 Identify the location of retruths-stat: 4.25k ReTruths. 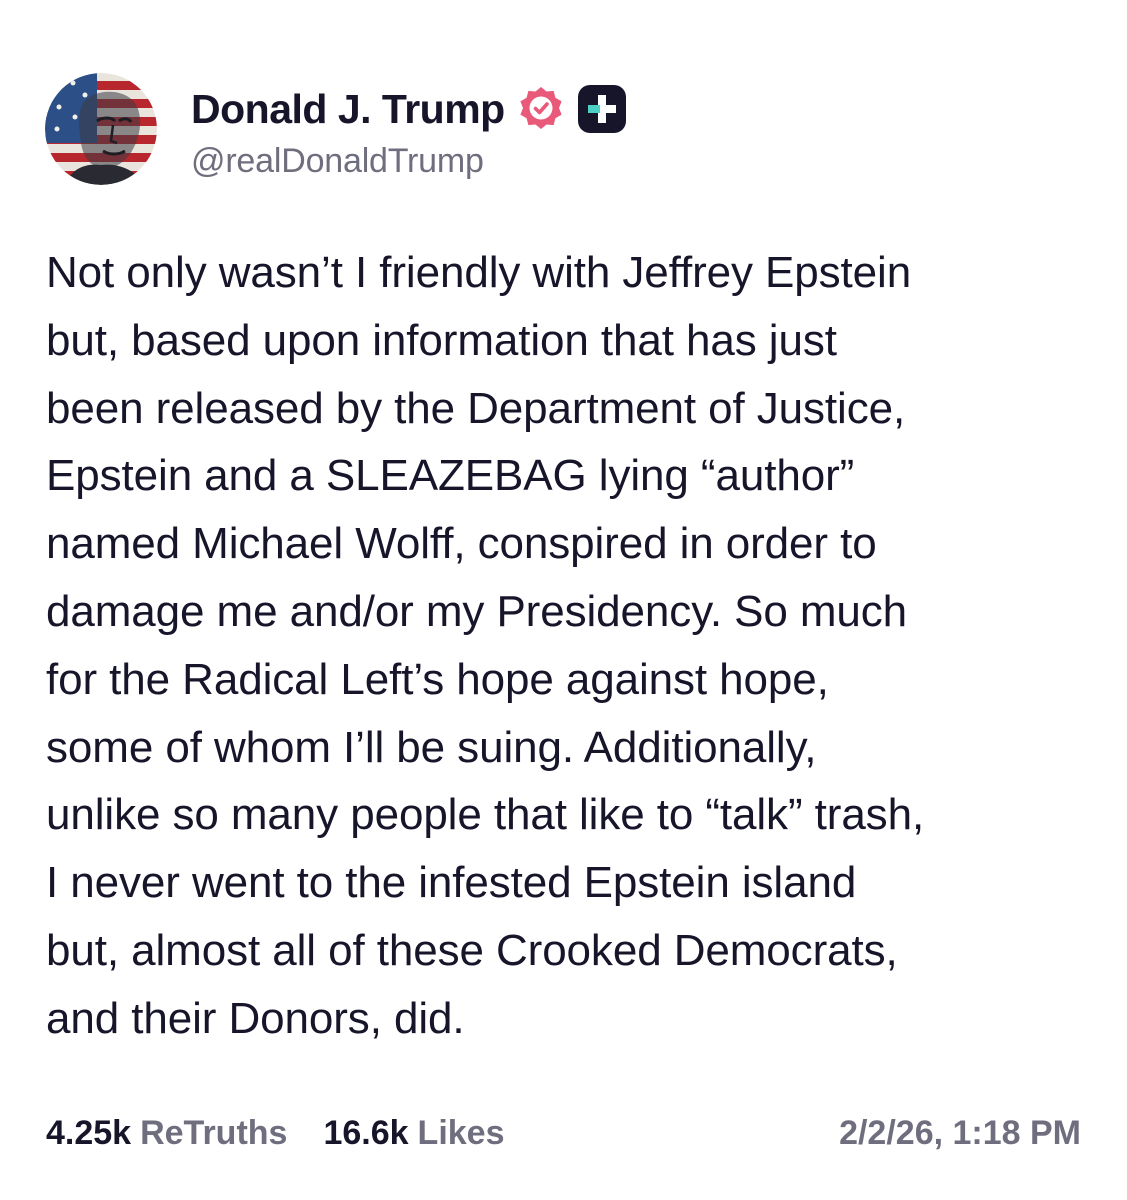
(166, 1133).